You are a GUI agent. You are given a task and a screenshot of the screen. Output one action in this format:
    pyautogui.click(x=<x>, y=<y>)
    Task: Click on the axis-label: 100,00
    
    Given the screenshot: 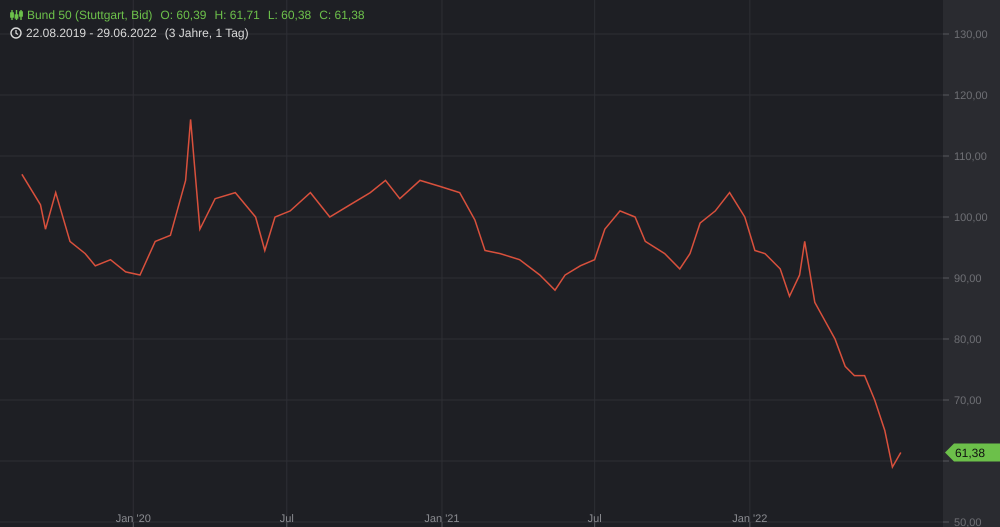 What is the action you would take?
    pyautogui.click(x=971, y=218)
    